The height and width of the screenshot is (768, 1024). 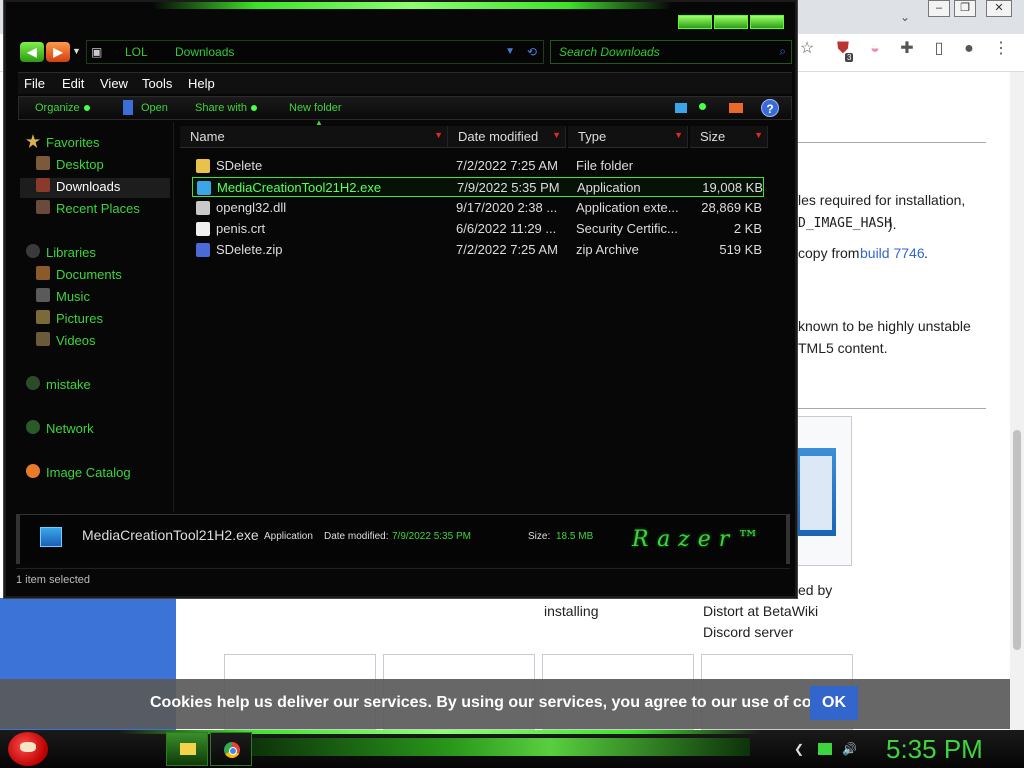 What do you see at coordinates (825, 749) in the screenshot?
I see `network-tray-icon` at bounding box center [825, 749].